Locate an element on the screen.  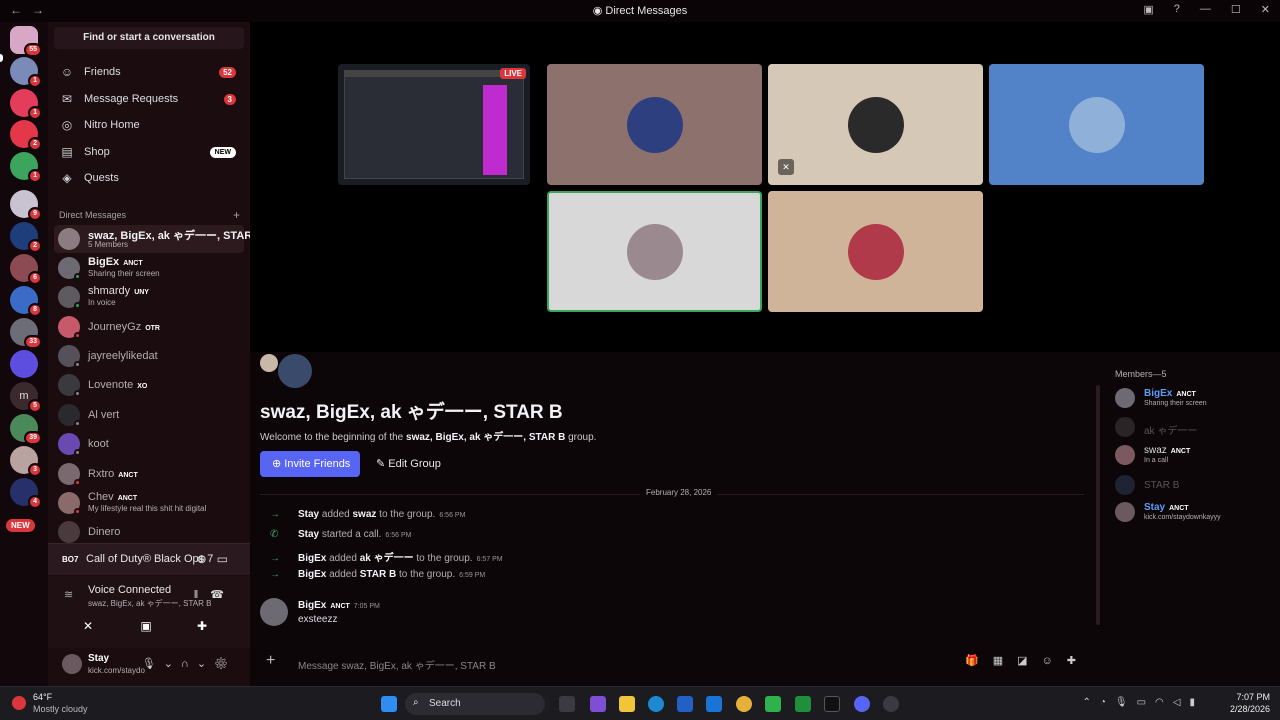
headphones-icon: ∩ is located at coordinates (189, 664).